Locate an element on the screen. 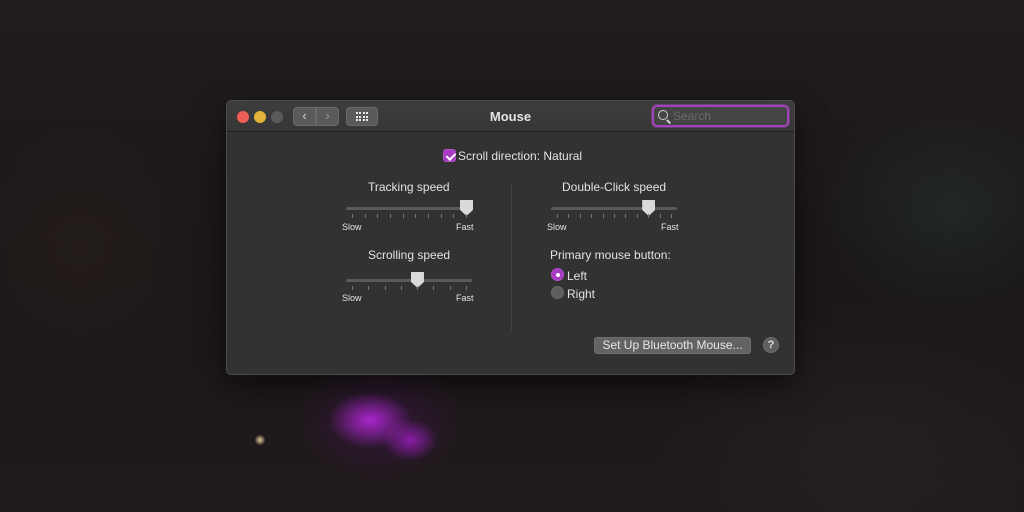 The image size is (1024, 512). double-click-speed-label: Double-Click speed is located at coordinates (614, 187).